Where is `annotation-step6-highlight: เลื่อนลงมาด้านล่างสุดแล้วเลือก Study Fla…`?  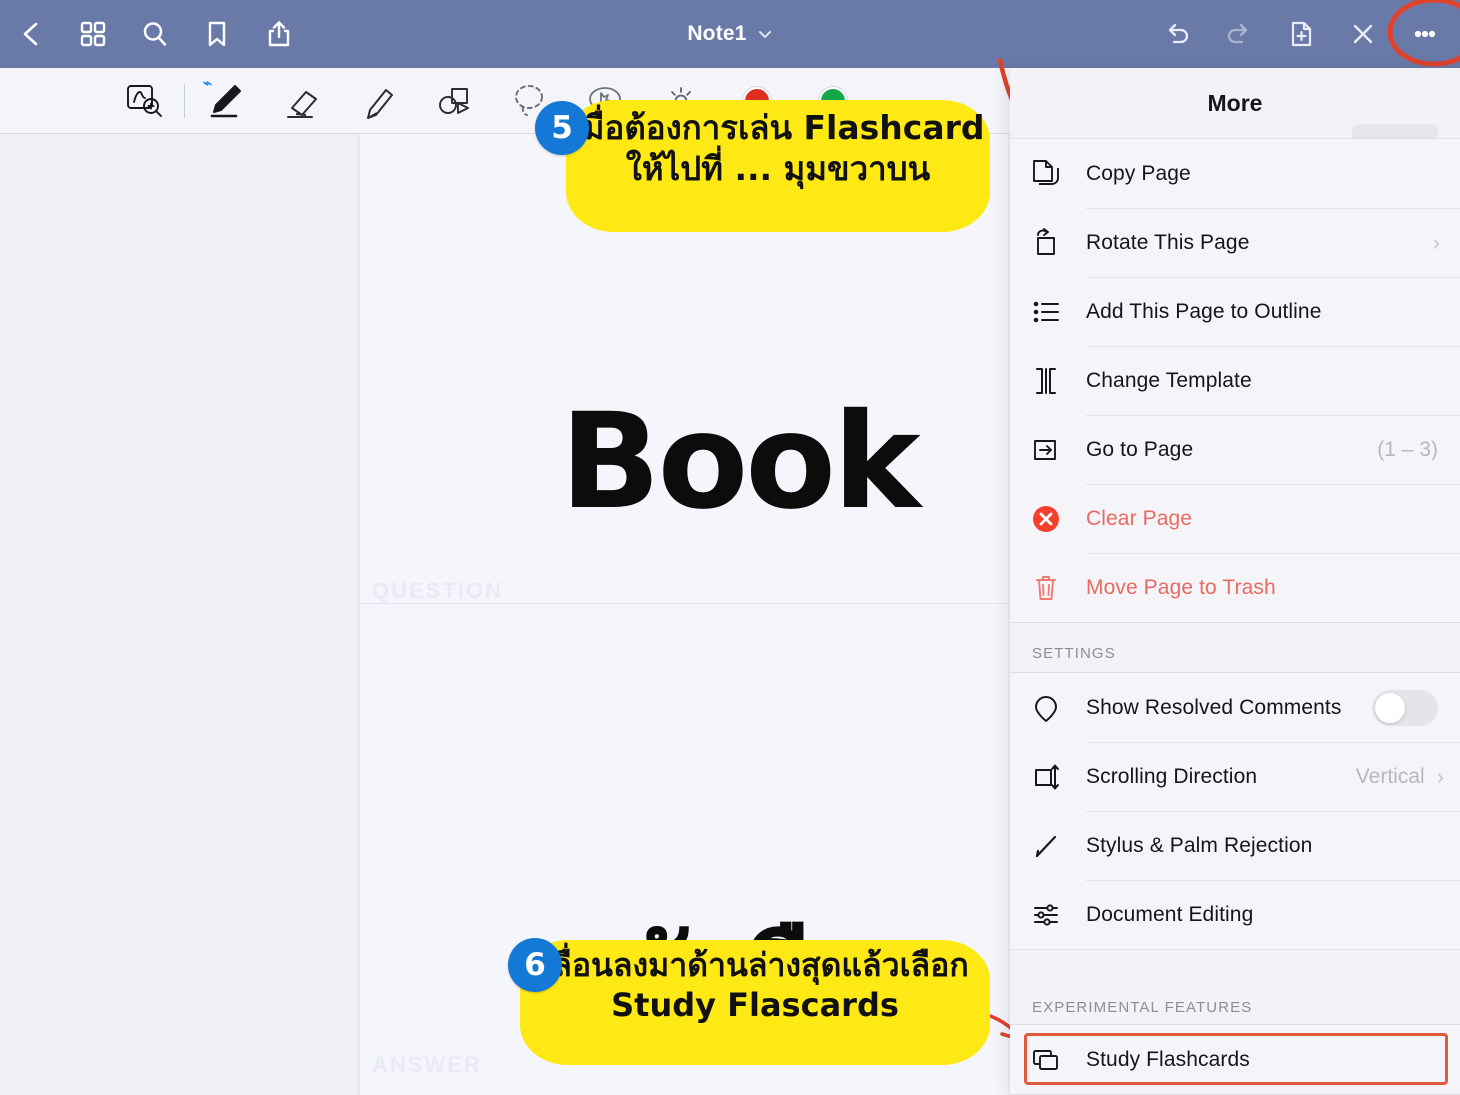
annotation-step6-highlight: เลื่อนลงมาด้านล่างสุดแล้วเลือก Study Fla… is located at coordinates (755, 1002).